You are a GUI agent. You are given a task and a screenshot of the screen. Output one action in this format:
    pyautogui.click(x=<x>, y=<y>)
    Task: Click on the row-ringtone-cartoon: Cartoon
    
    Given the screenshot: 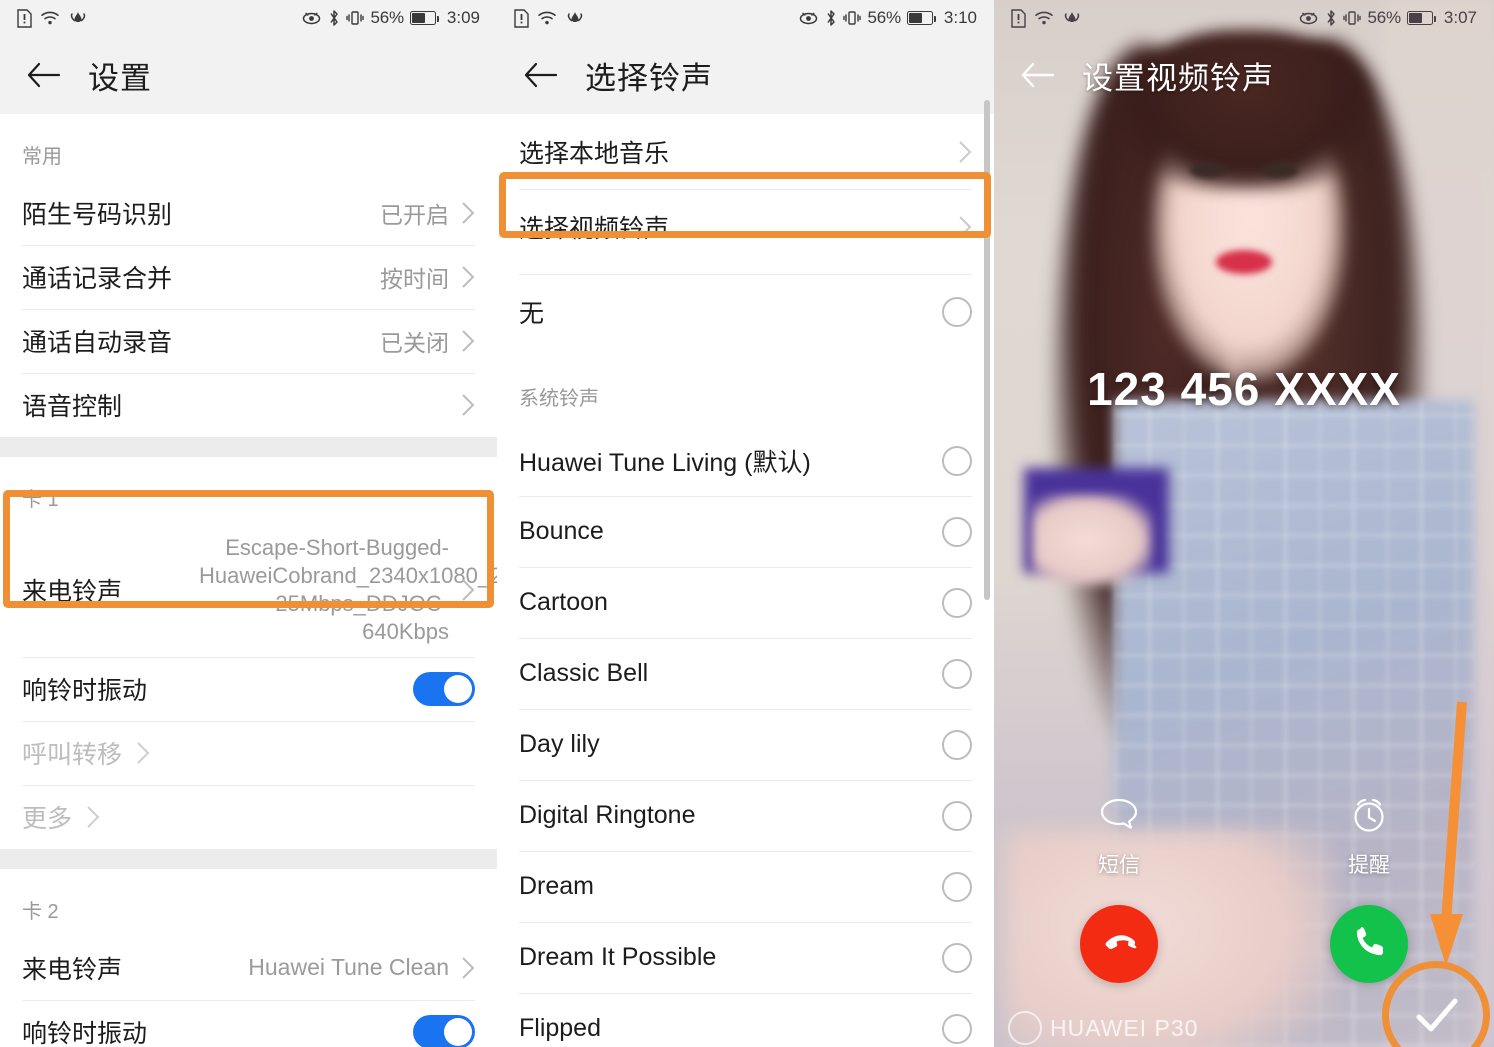 What is the action you would take?
    pyautogui.click(x=745, y=602)
    